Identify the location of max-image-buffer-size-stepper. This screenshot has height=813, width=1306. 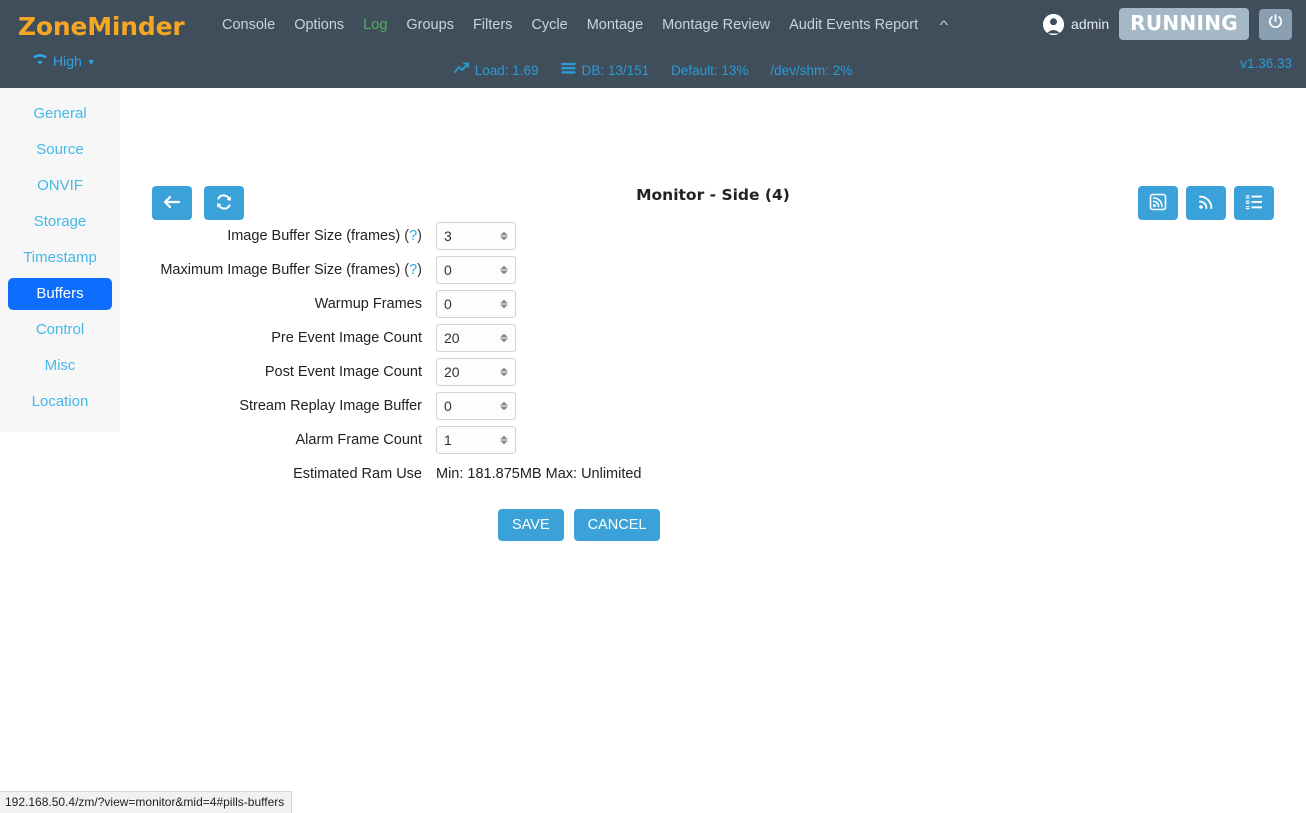
(504, 270).